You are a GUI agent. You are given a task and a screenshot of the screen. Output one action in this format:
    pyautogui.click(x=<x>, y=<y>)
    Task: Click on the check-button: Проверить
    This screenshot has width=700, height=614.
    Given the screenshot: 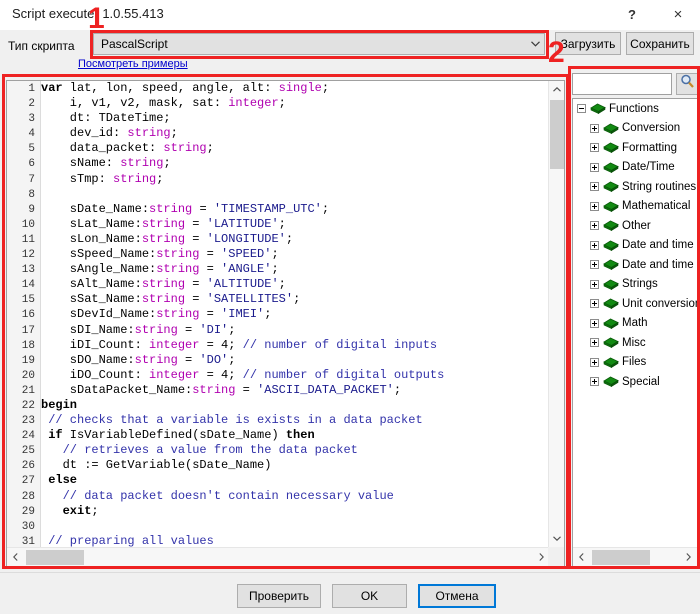 What is the action you would take?
    pyautogui.click(x=279, y=596)
    